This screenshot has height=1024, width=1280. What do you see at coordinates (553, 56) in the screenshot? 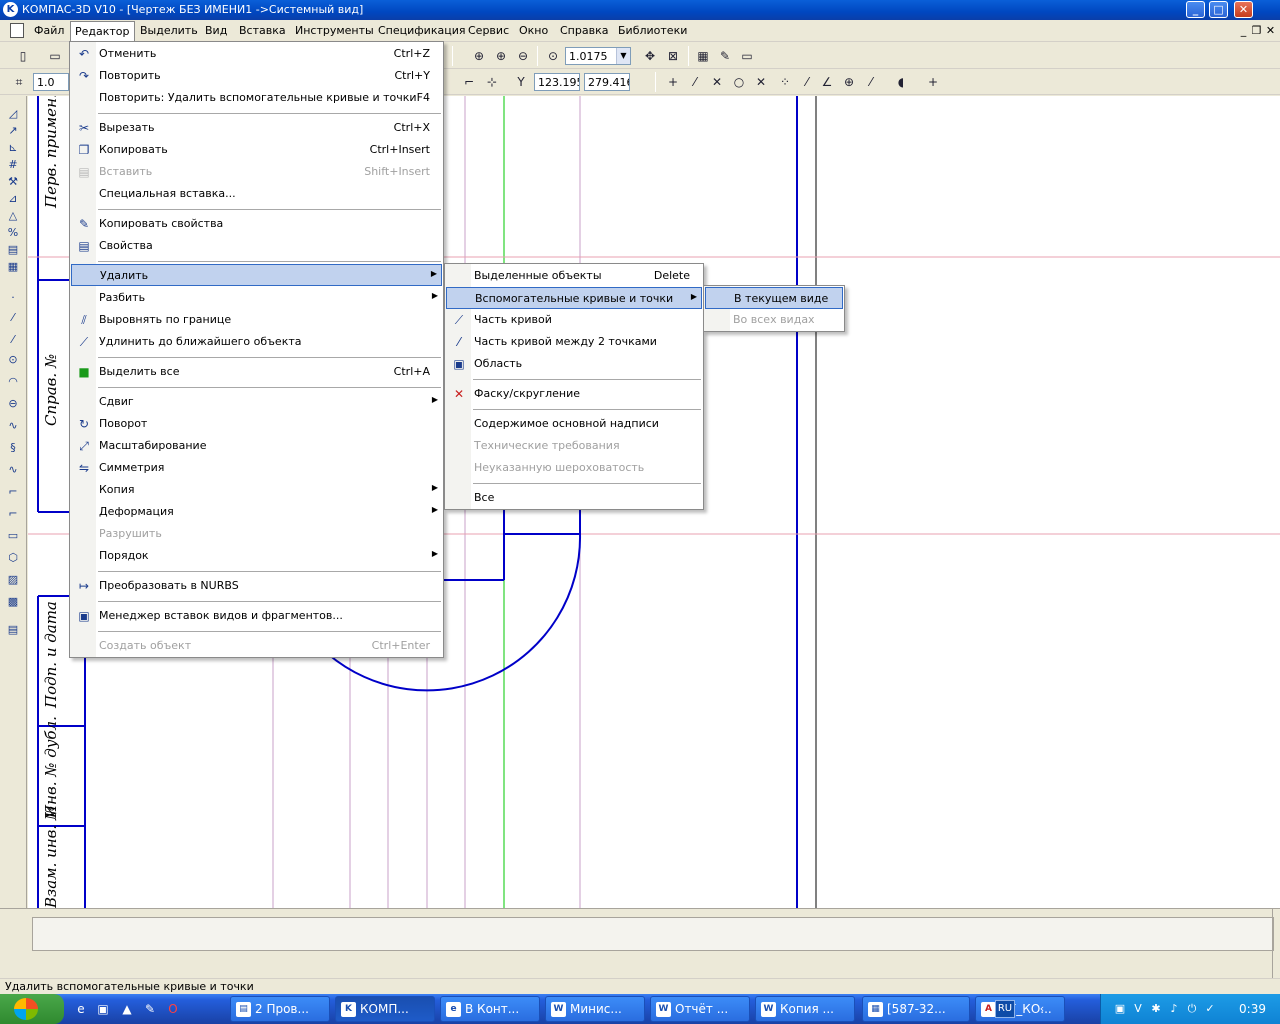
I see `zoom-scale-icon: ⊙` at bounding box center [553, 56].